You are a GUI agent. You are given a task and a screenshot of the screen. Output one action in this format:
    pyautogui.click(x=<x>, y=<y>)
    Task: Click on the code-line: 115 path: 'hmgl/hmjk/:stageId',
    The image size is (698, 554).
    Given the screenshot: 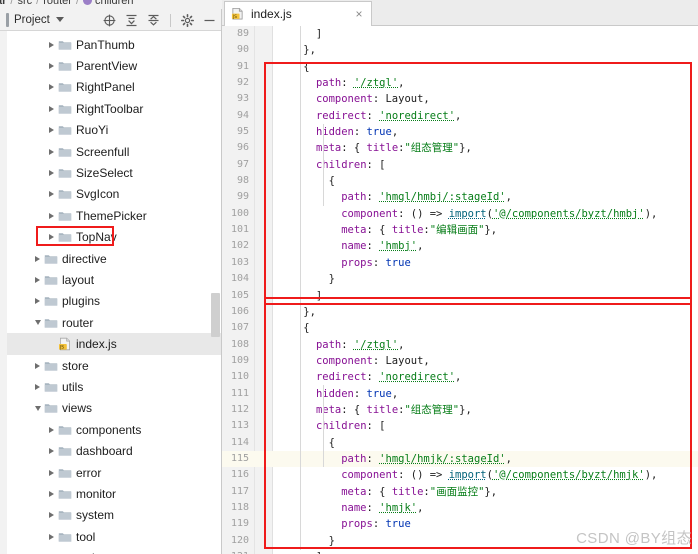 What is the action you would take?
    pyautogui.click(x=460, y=459)
    